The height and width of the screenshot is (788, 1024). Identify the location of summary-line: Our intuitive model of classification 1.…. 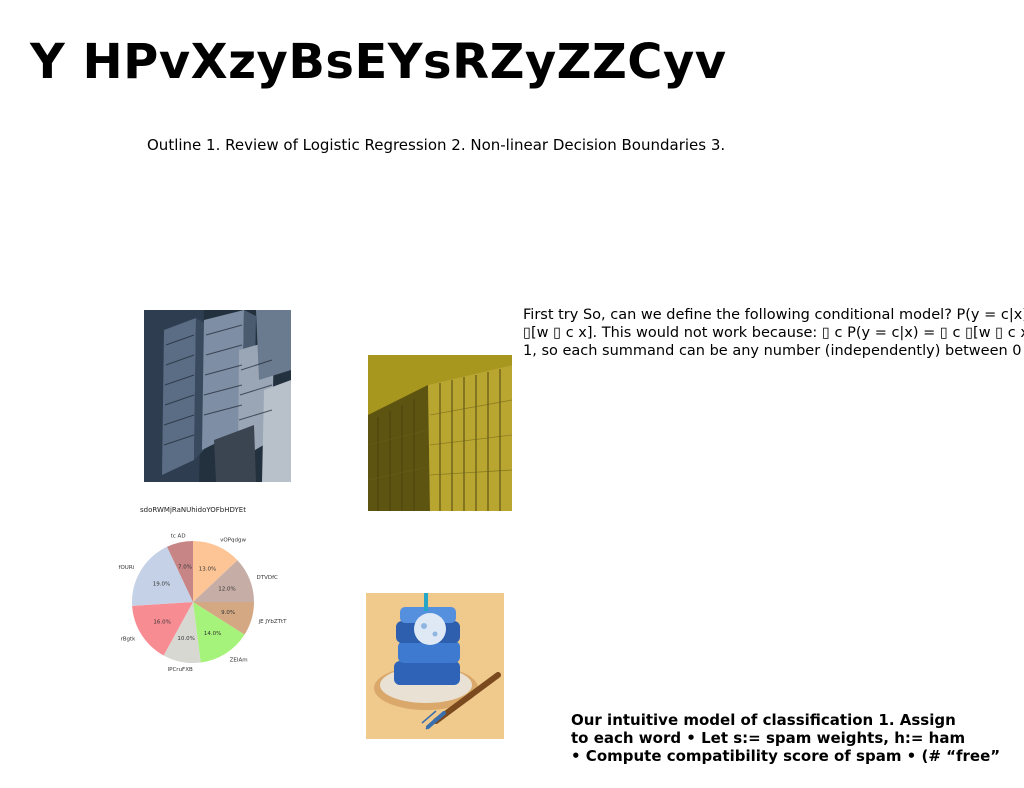
(763, 720).